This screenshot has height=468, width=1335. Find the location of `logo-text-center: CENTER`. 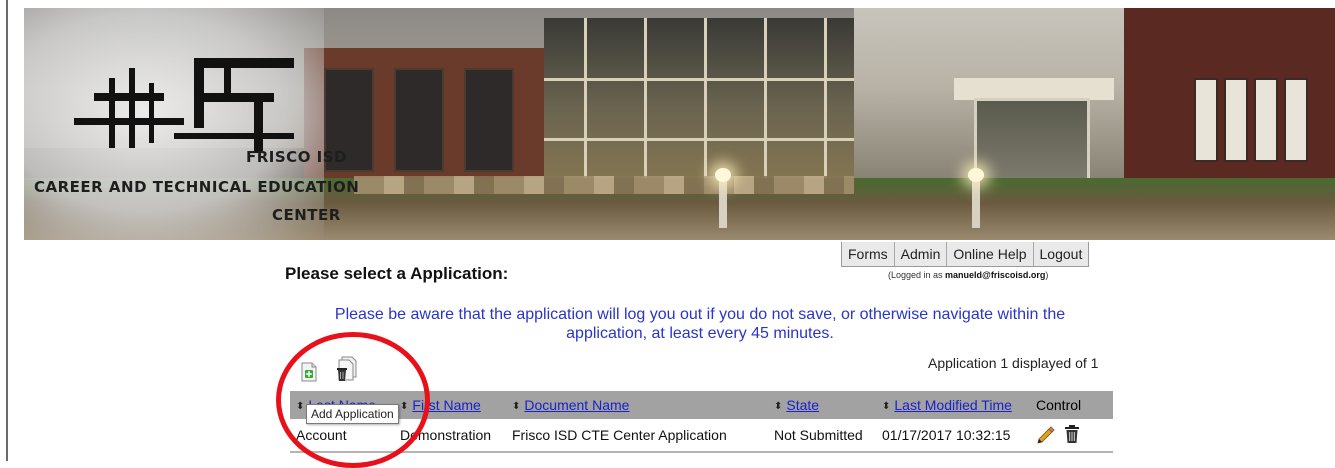

logo-text-center: CENTER is located at coordinates (306, 215).